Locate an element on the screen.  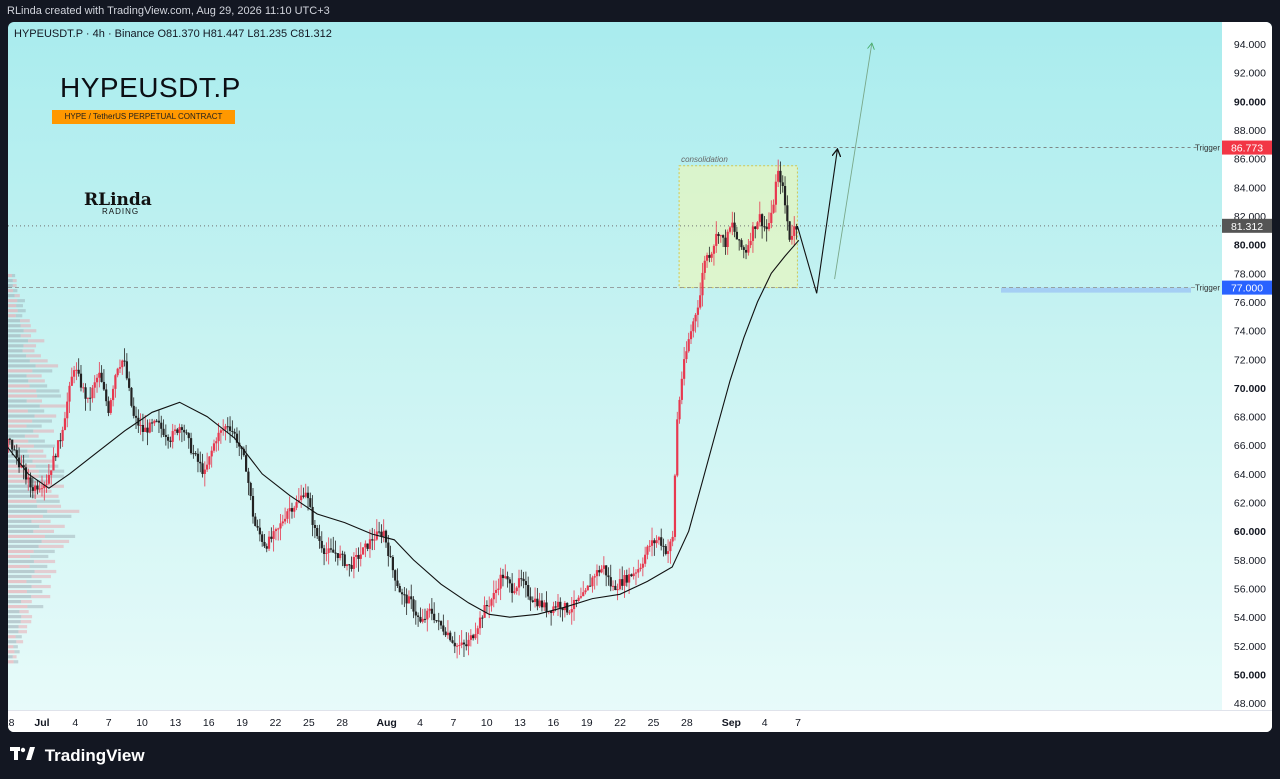
trigger-high-price-label: 86.773 is located at coordinates (1247, 149).